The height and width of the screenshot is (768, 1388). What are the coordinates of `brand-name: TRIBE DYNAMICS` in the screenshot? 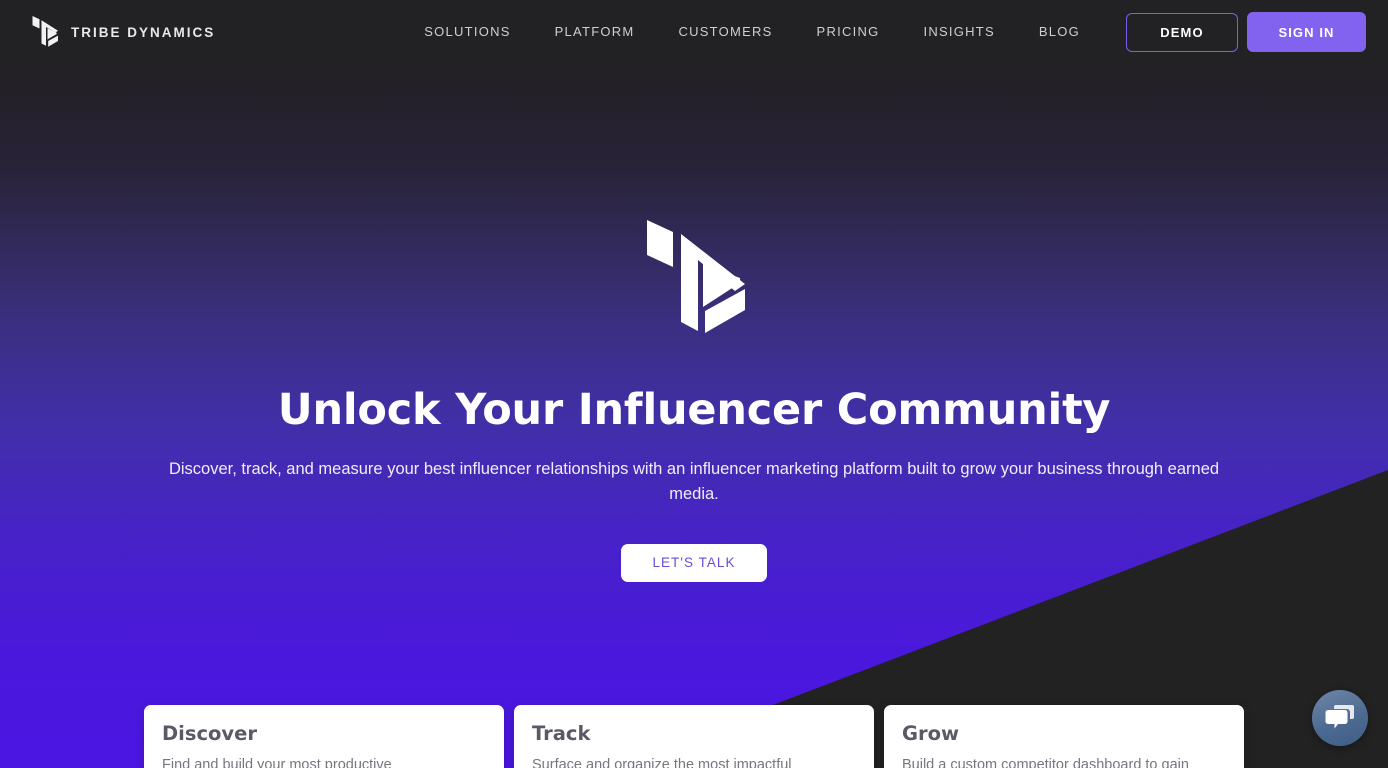 It's located at (143, 32).